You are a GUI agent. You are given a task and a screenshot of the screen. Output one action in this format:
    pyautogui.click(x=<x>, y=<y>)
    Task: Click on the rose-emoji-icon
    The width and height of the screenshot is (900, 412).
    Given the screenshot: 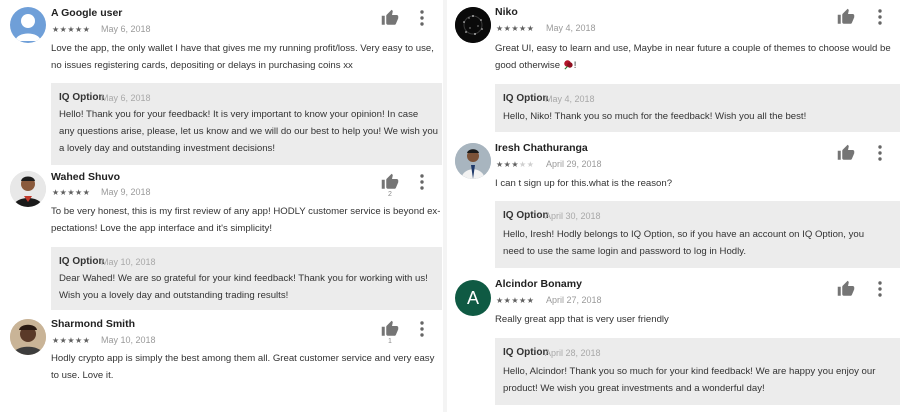 What is the action you would take?
    pyautogui.click(x=568, y=64)
    